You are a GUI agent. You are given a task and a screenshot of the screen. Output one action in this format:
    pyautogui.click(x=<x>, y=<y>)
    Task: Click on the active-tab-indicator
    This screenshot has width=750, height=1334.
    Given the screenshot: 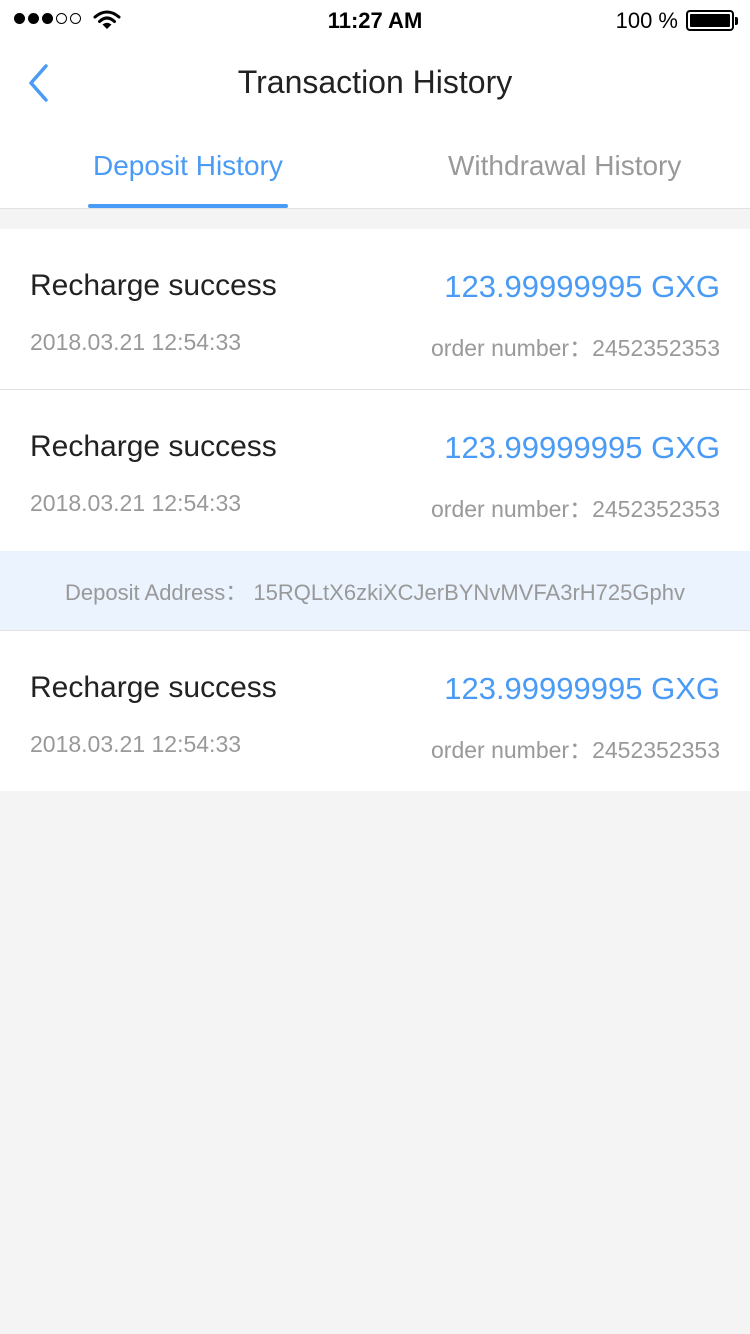 What is the action you would take?
    pyautogui.click(x=188, y=206)
    